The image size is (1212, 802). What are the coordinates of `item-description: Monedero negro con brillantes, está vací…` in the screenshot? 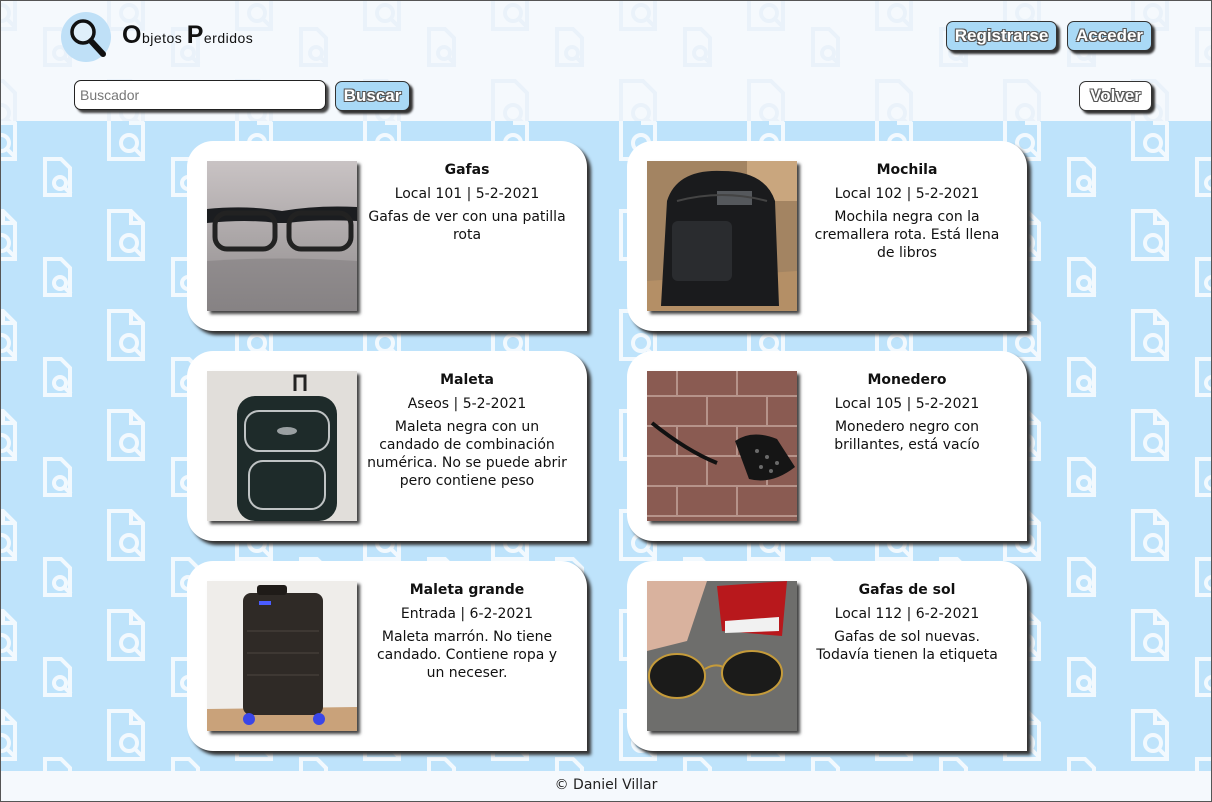 It's located at (907, 436).